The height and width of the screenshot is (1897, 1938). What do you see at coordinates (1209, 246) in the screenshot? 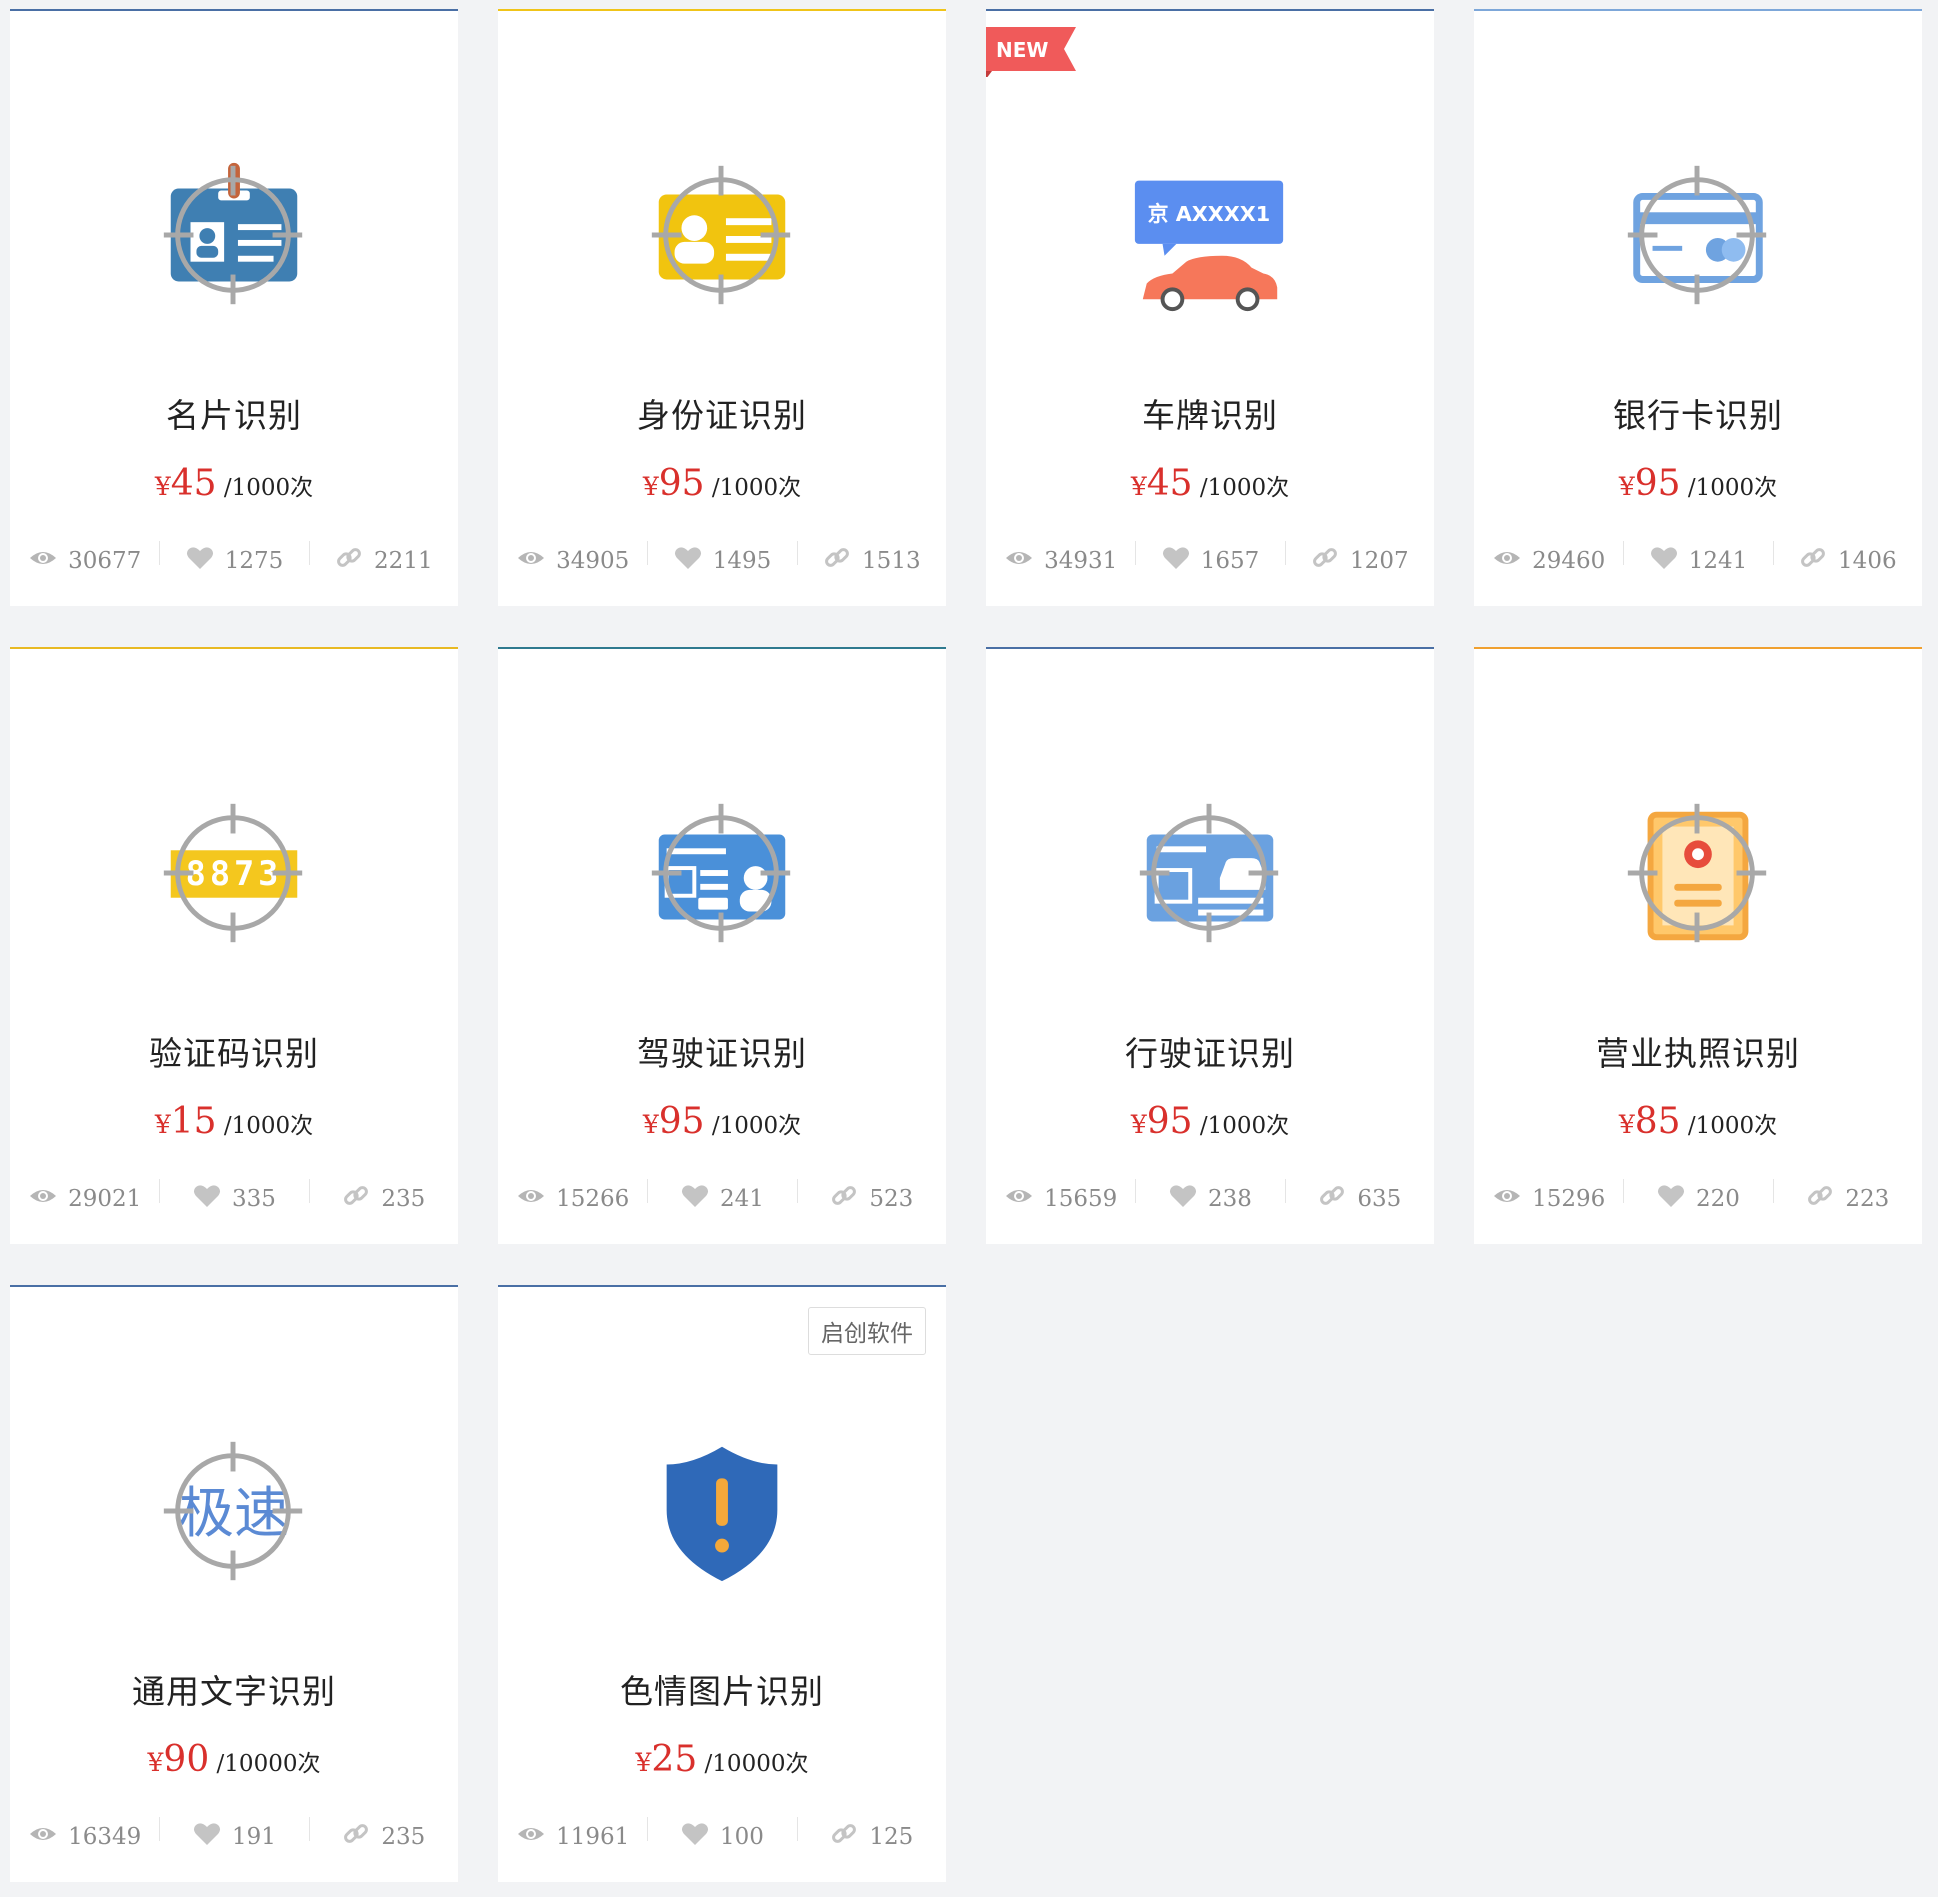
I see `license-plate-icon: 京 AXXXX1` at bounding box center [1209, 246].